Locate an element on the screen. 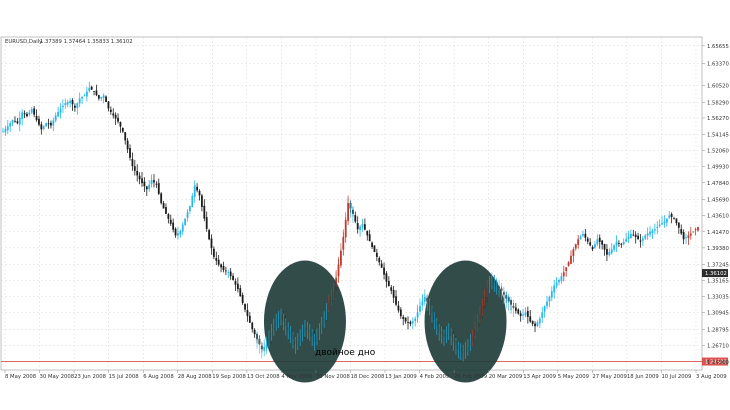  price-tick-label: 1.52060 is located at coordinates (718, 151).